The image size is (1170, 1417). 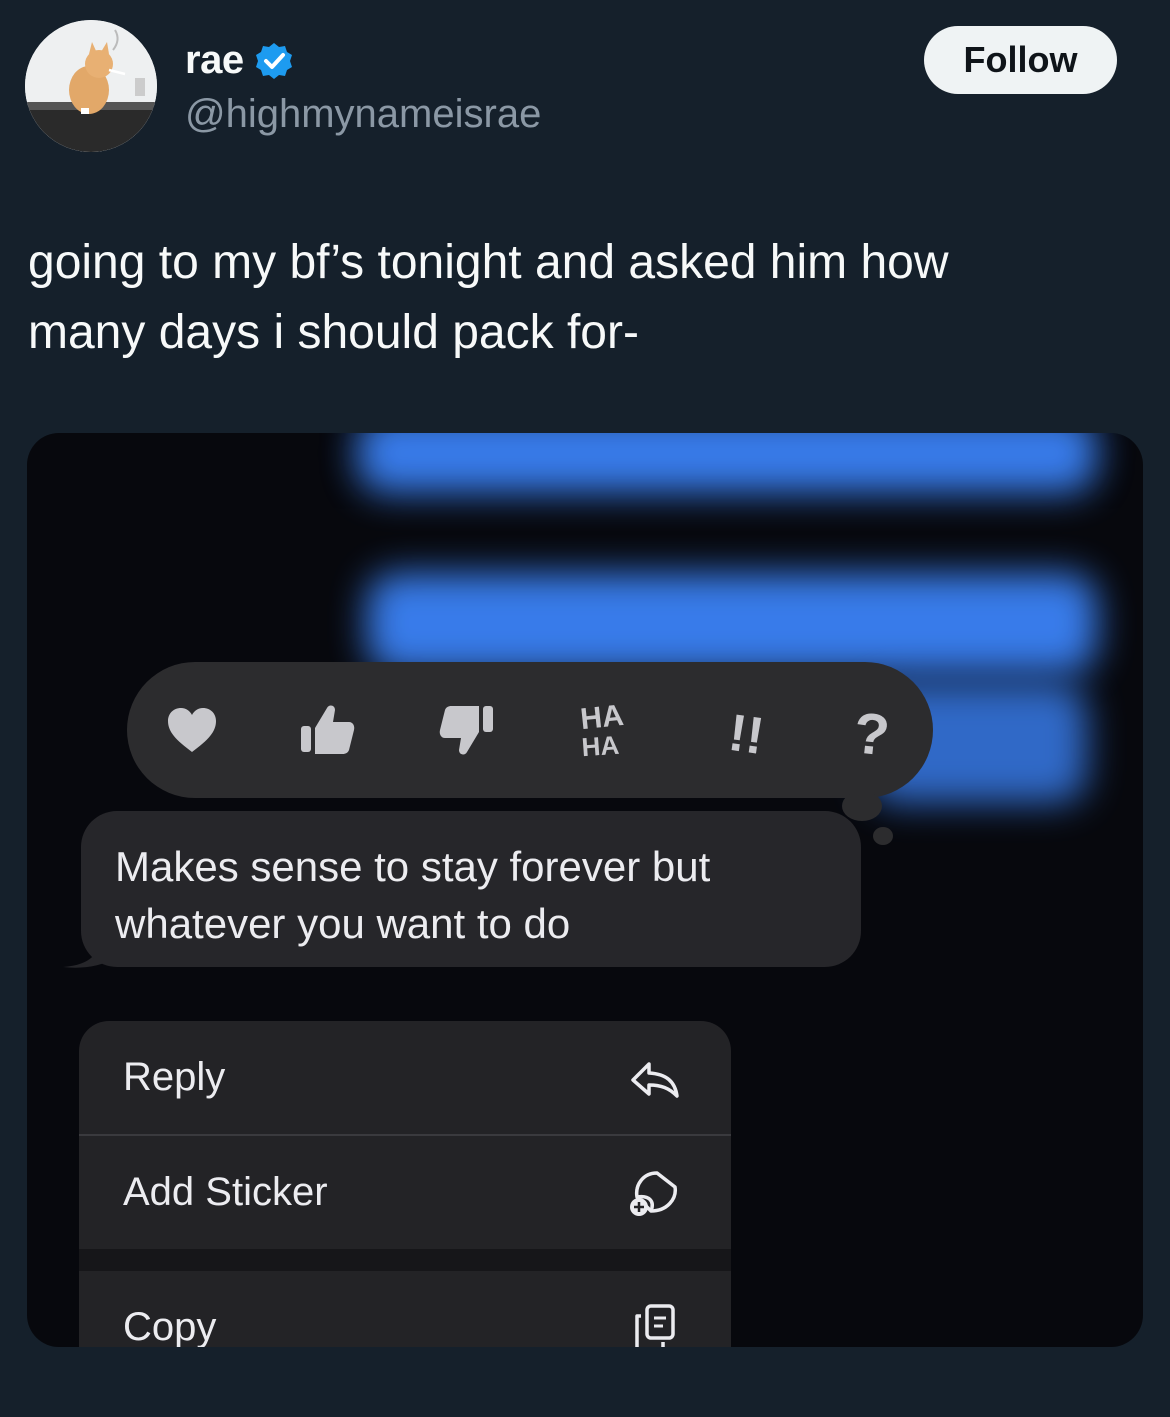 I want to click on tapback-thumbs-up, so click(x=327, y=730).